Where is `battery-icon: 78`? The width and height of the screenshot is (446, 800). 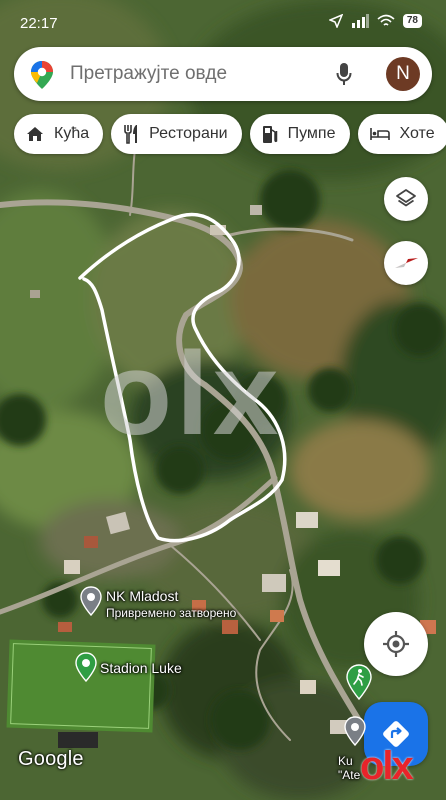 battery-icon: 78 is located at coordinates (412, 21).